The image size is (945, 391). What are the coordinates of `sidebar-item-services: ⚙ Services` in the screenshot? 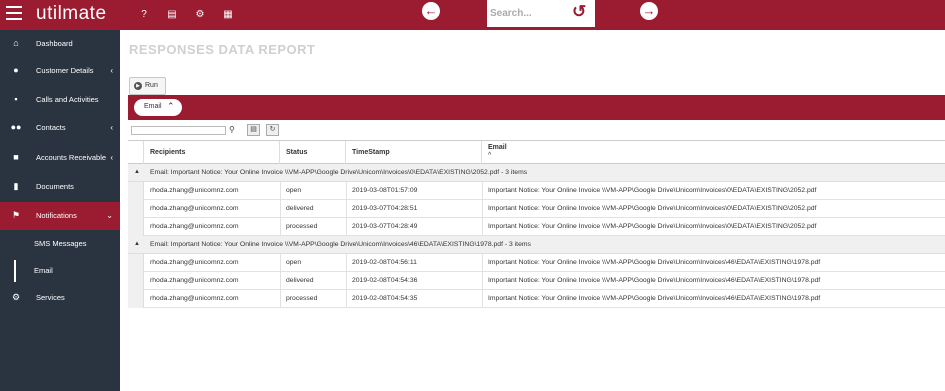 It's located at (60, 298).